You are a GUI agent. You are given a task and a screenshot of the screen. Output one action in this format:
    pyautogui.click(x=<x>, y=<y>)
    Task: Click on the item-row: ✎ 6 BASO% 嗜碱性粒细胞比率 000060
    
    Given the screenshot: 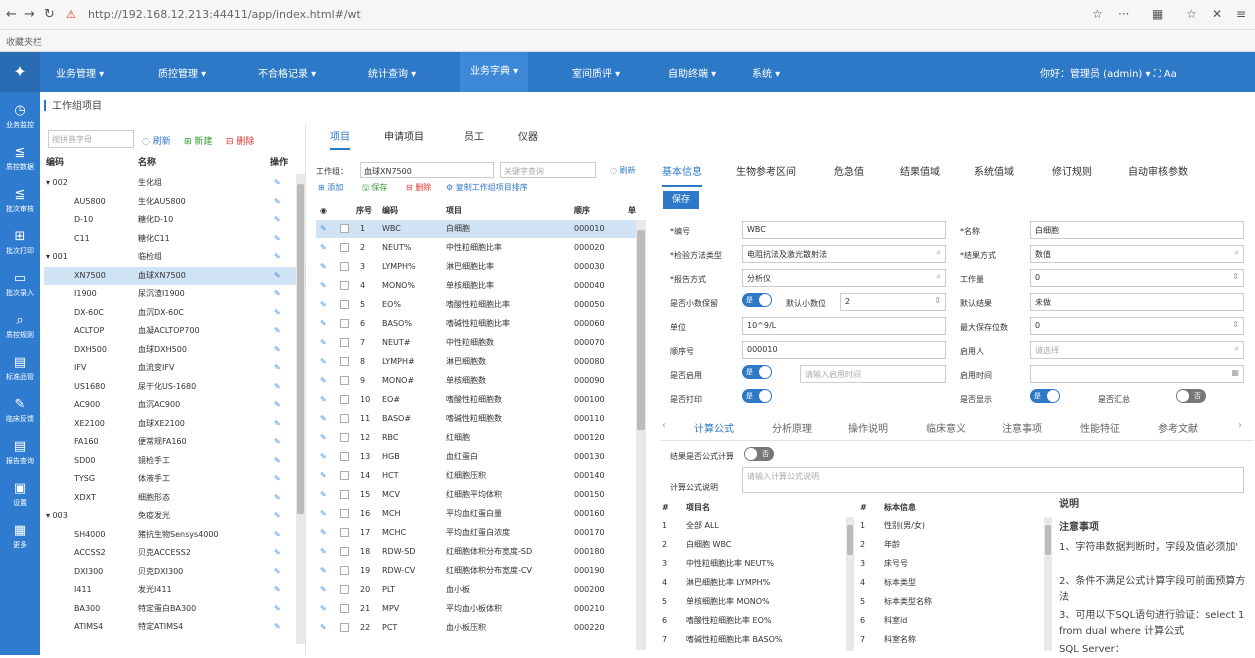 What is the action you would take?
    pyautogui.click(x=477, y=324)
    